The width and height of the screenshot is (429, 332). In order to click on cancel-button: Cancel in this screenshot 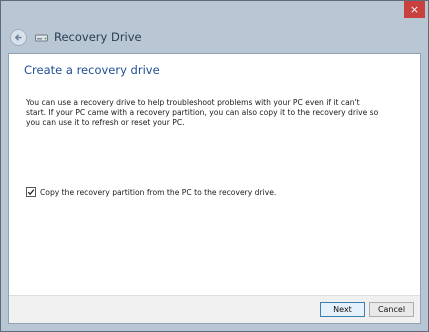, I will do `click(391, 309)`.